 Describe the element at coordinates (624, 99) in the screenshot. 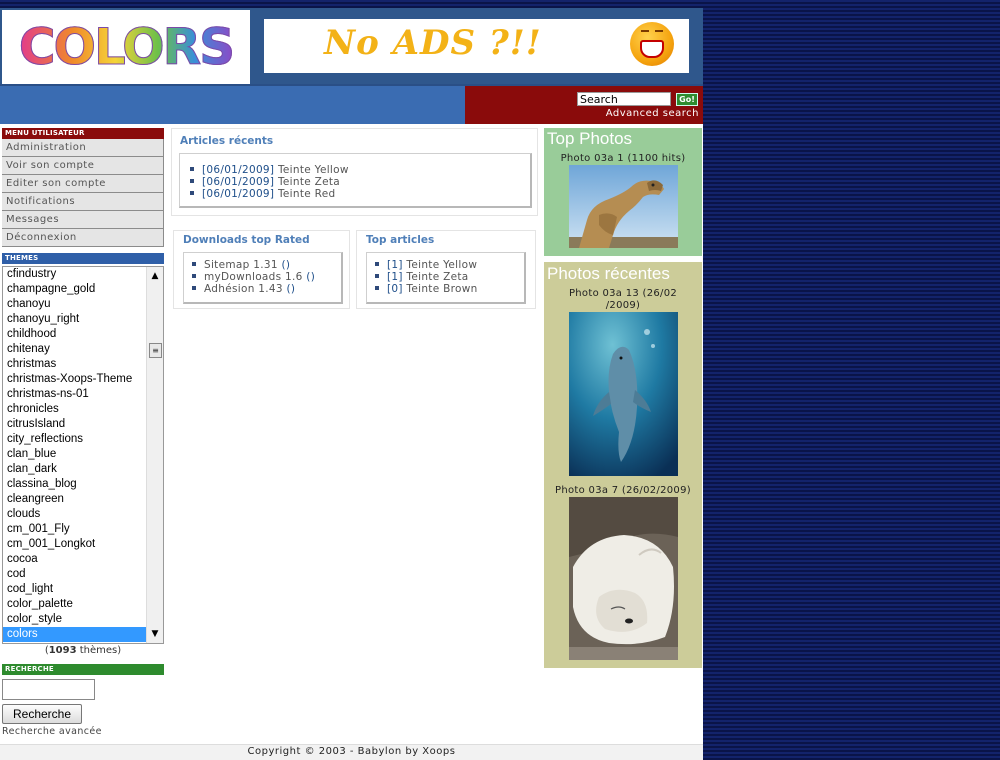

I see `search-input` at that location.